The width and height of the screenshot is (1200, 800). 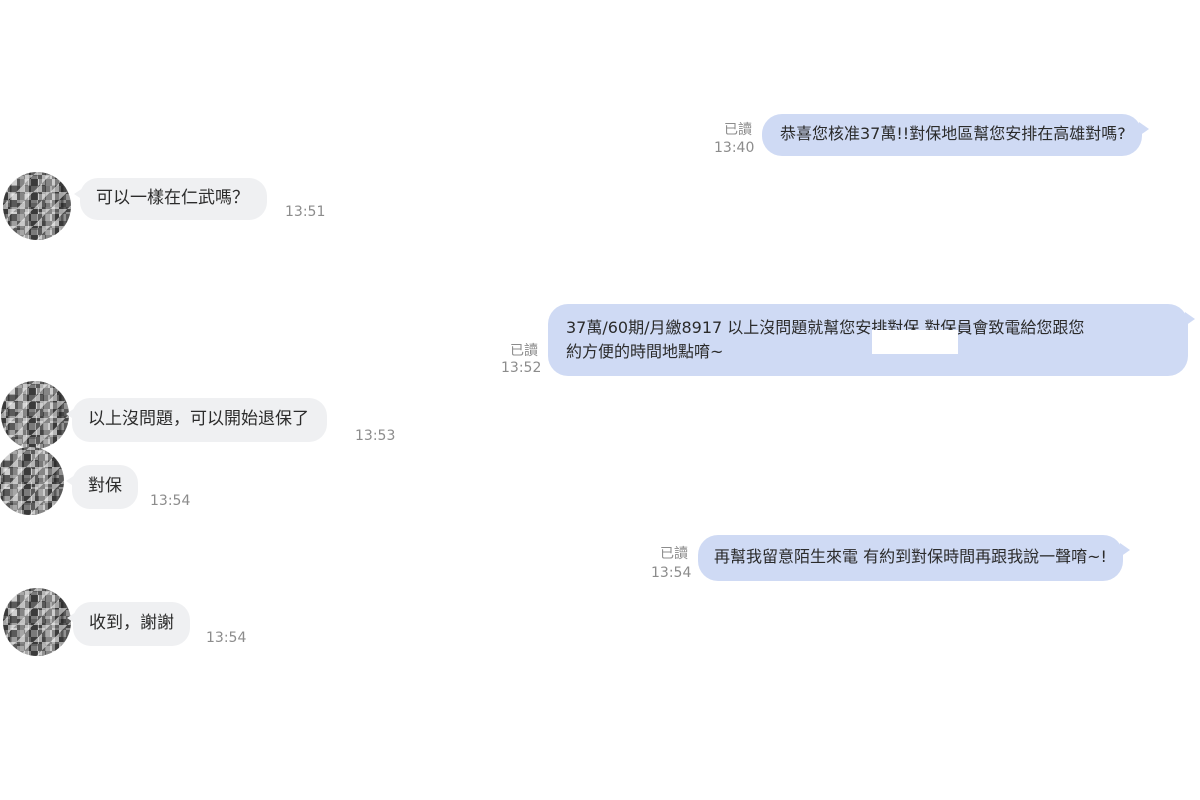 I want to click on outgoing-message-bubble: 恭喜您核准37萬!!對保地區幫您安排在高雄對嗎?, so click(x=955, y=135).